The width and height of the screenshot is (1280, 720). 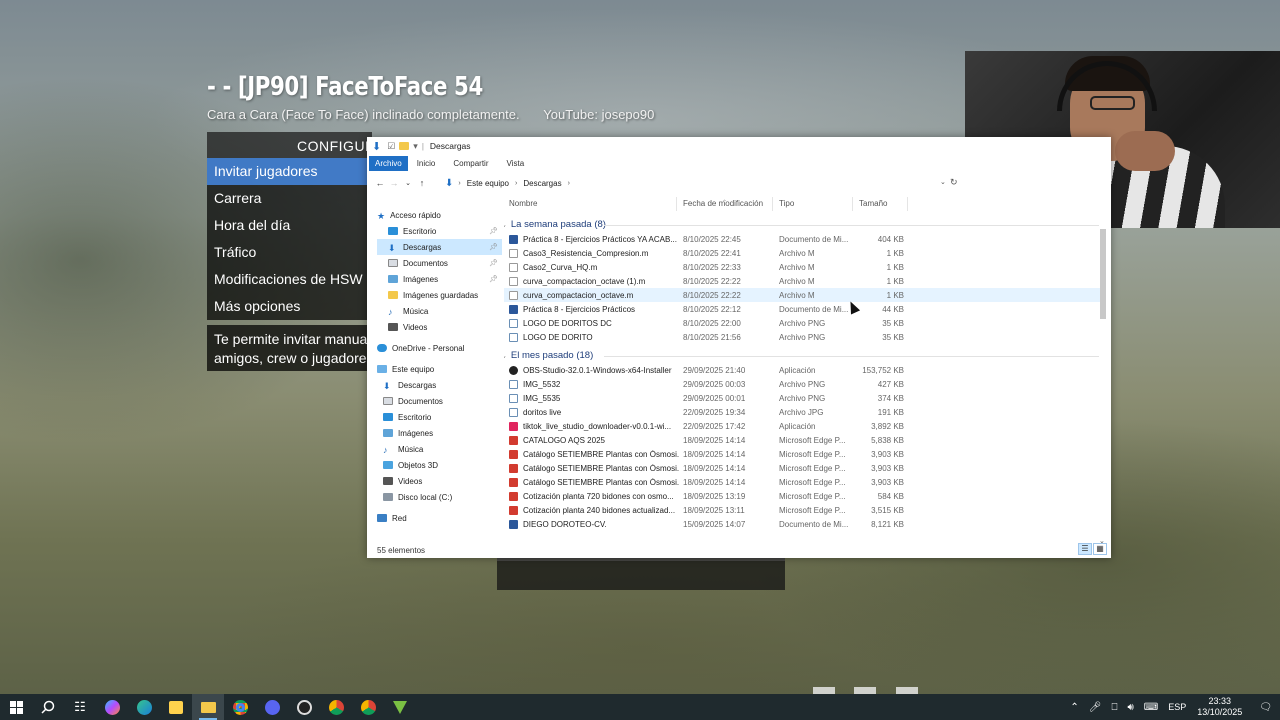 What do you see at coordinates (1151, 707) in the screenshot?
I see `keyboard-icon: ⌨` at bounding box center [1151, 707].